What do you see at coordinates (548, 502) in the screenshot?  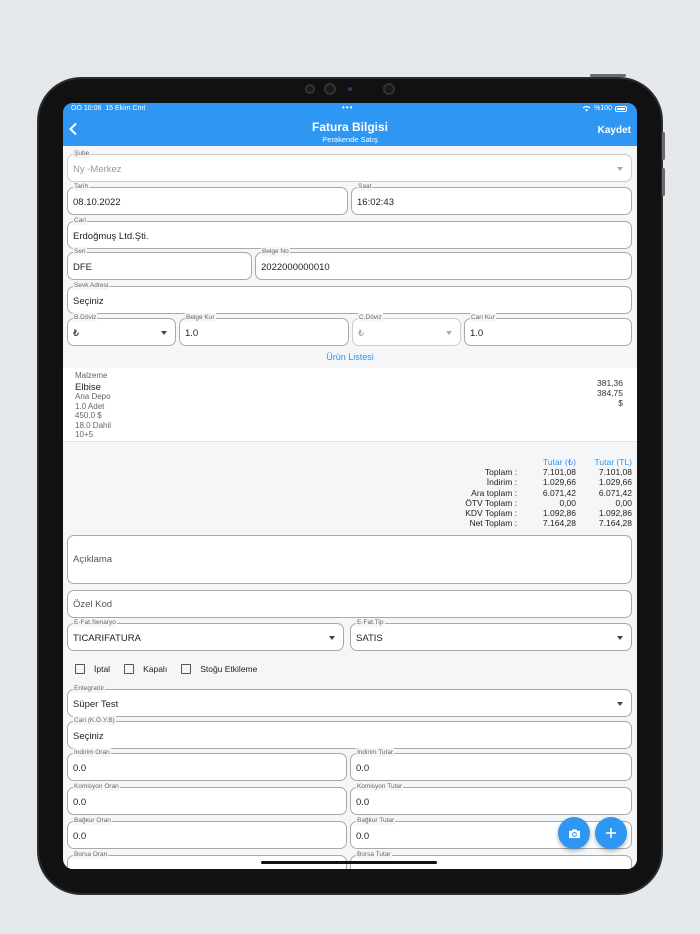 I see `totals-row: ÖTV Toplam : 0,00 0,00` at bounding box center [548, 502].